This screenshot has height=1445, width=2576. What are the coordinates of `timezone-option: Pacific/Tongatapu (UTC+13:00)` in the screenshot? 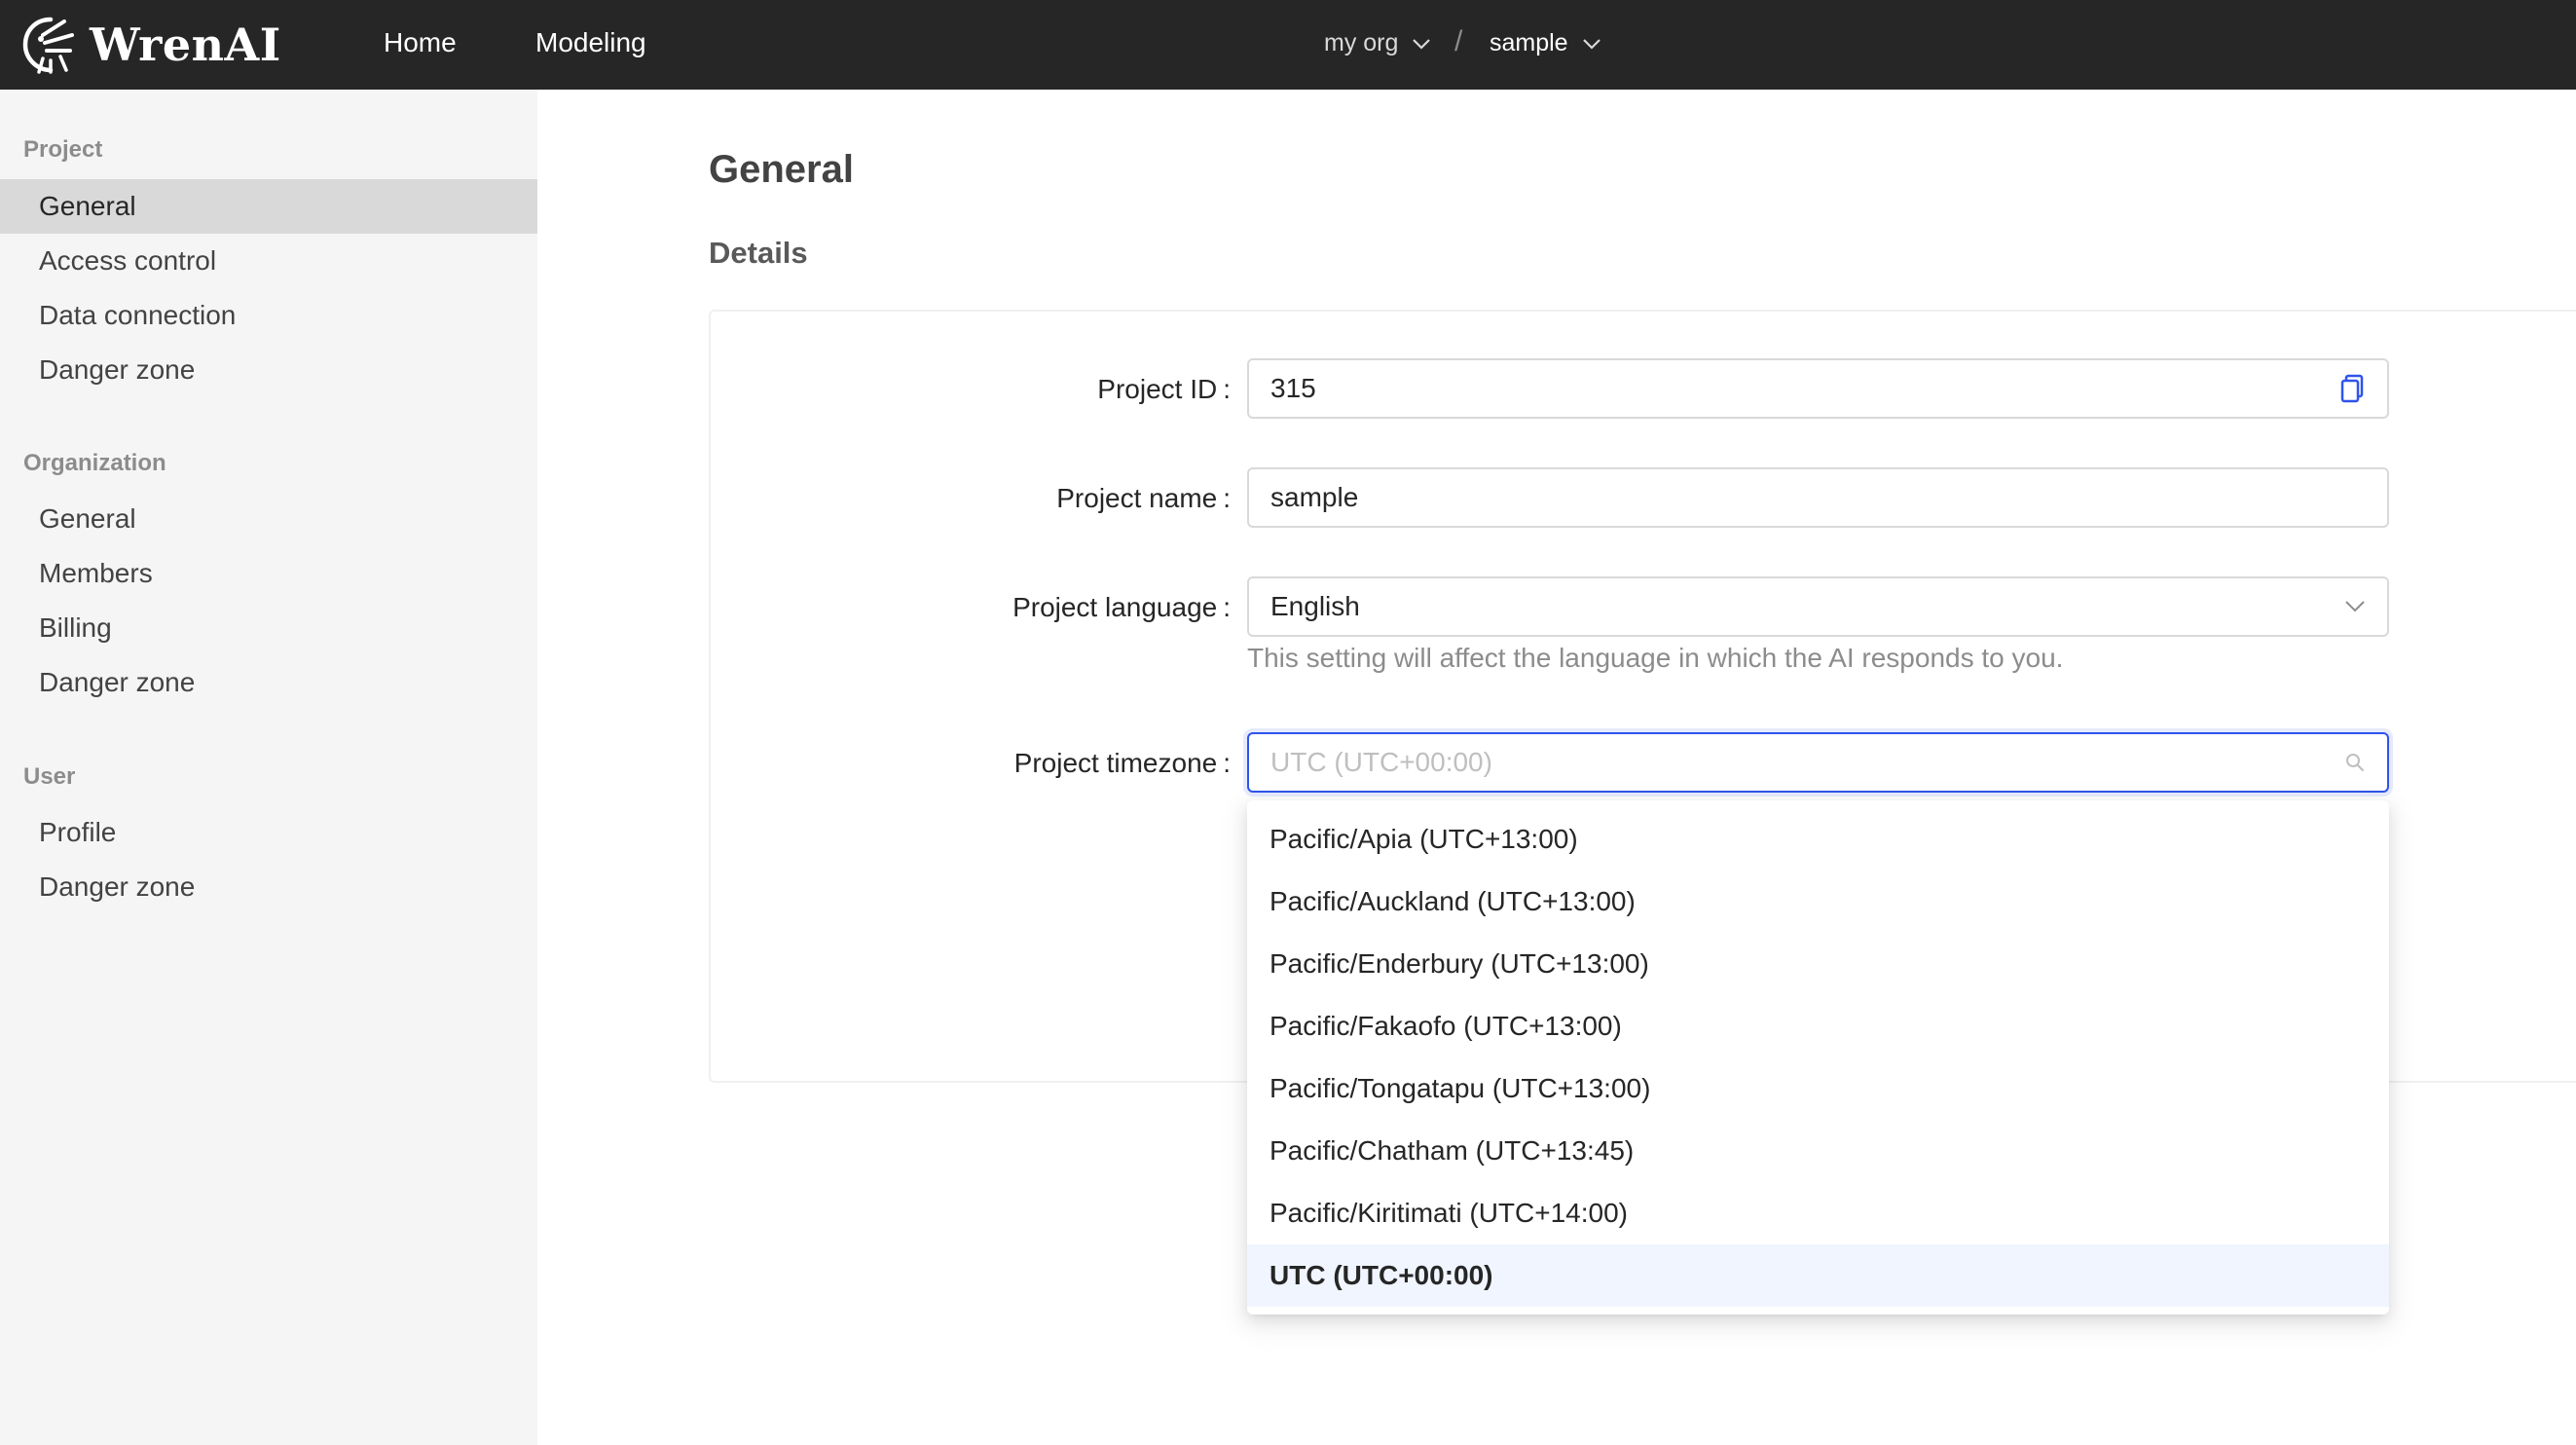 It's located at (1818, 1088).